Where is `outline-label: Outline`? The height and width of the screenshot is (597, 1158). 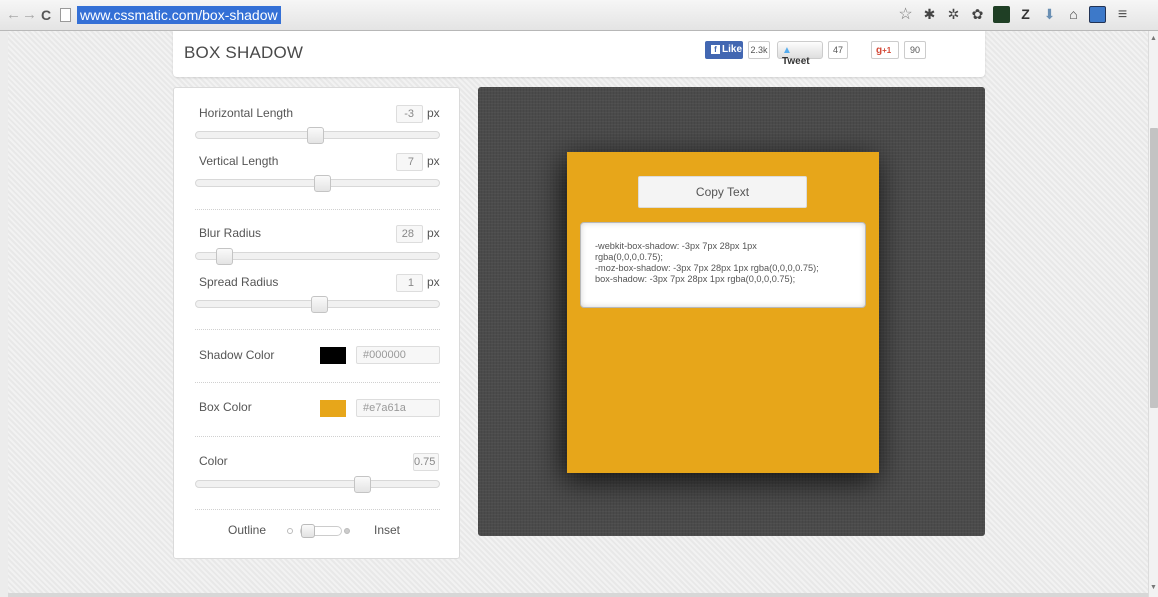 outline-label: Outline is located at coordinates (247, 530).